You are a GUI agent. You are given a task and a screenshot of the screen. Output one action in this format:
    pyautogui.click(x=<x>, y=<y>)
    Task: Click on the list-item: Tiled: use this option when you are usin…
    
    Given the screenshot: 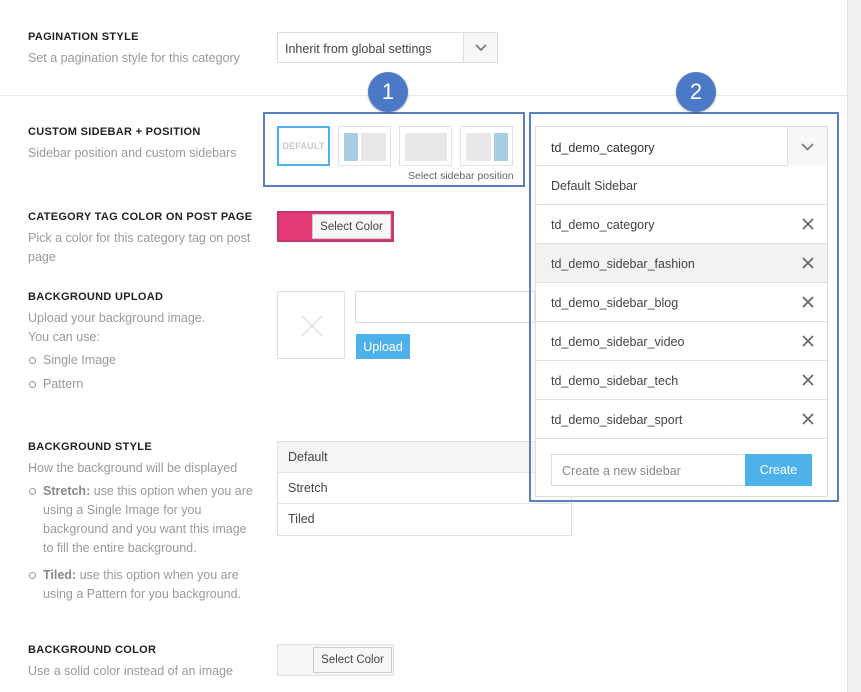 What is the action you would take?
    pyautogui.click(x=144, y=585)
    